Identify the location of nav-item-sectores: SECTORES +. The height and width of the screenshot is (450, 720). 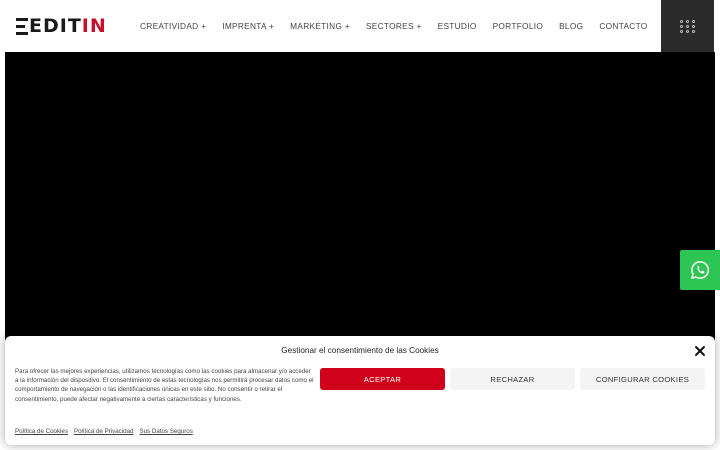
(394, 26).